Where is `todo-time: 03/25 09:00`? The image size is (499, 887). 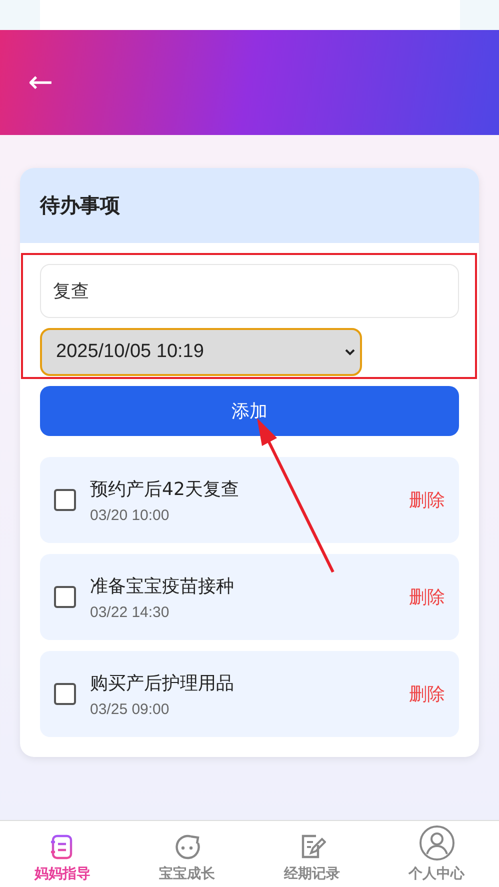
todo-time: 03/25 09:00 is located at coordinates (130, 709).